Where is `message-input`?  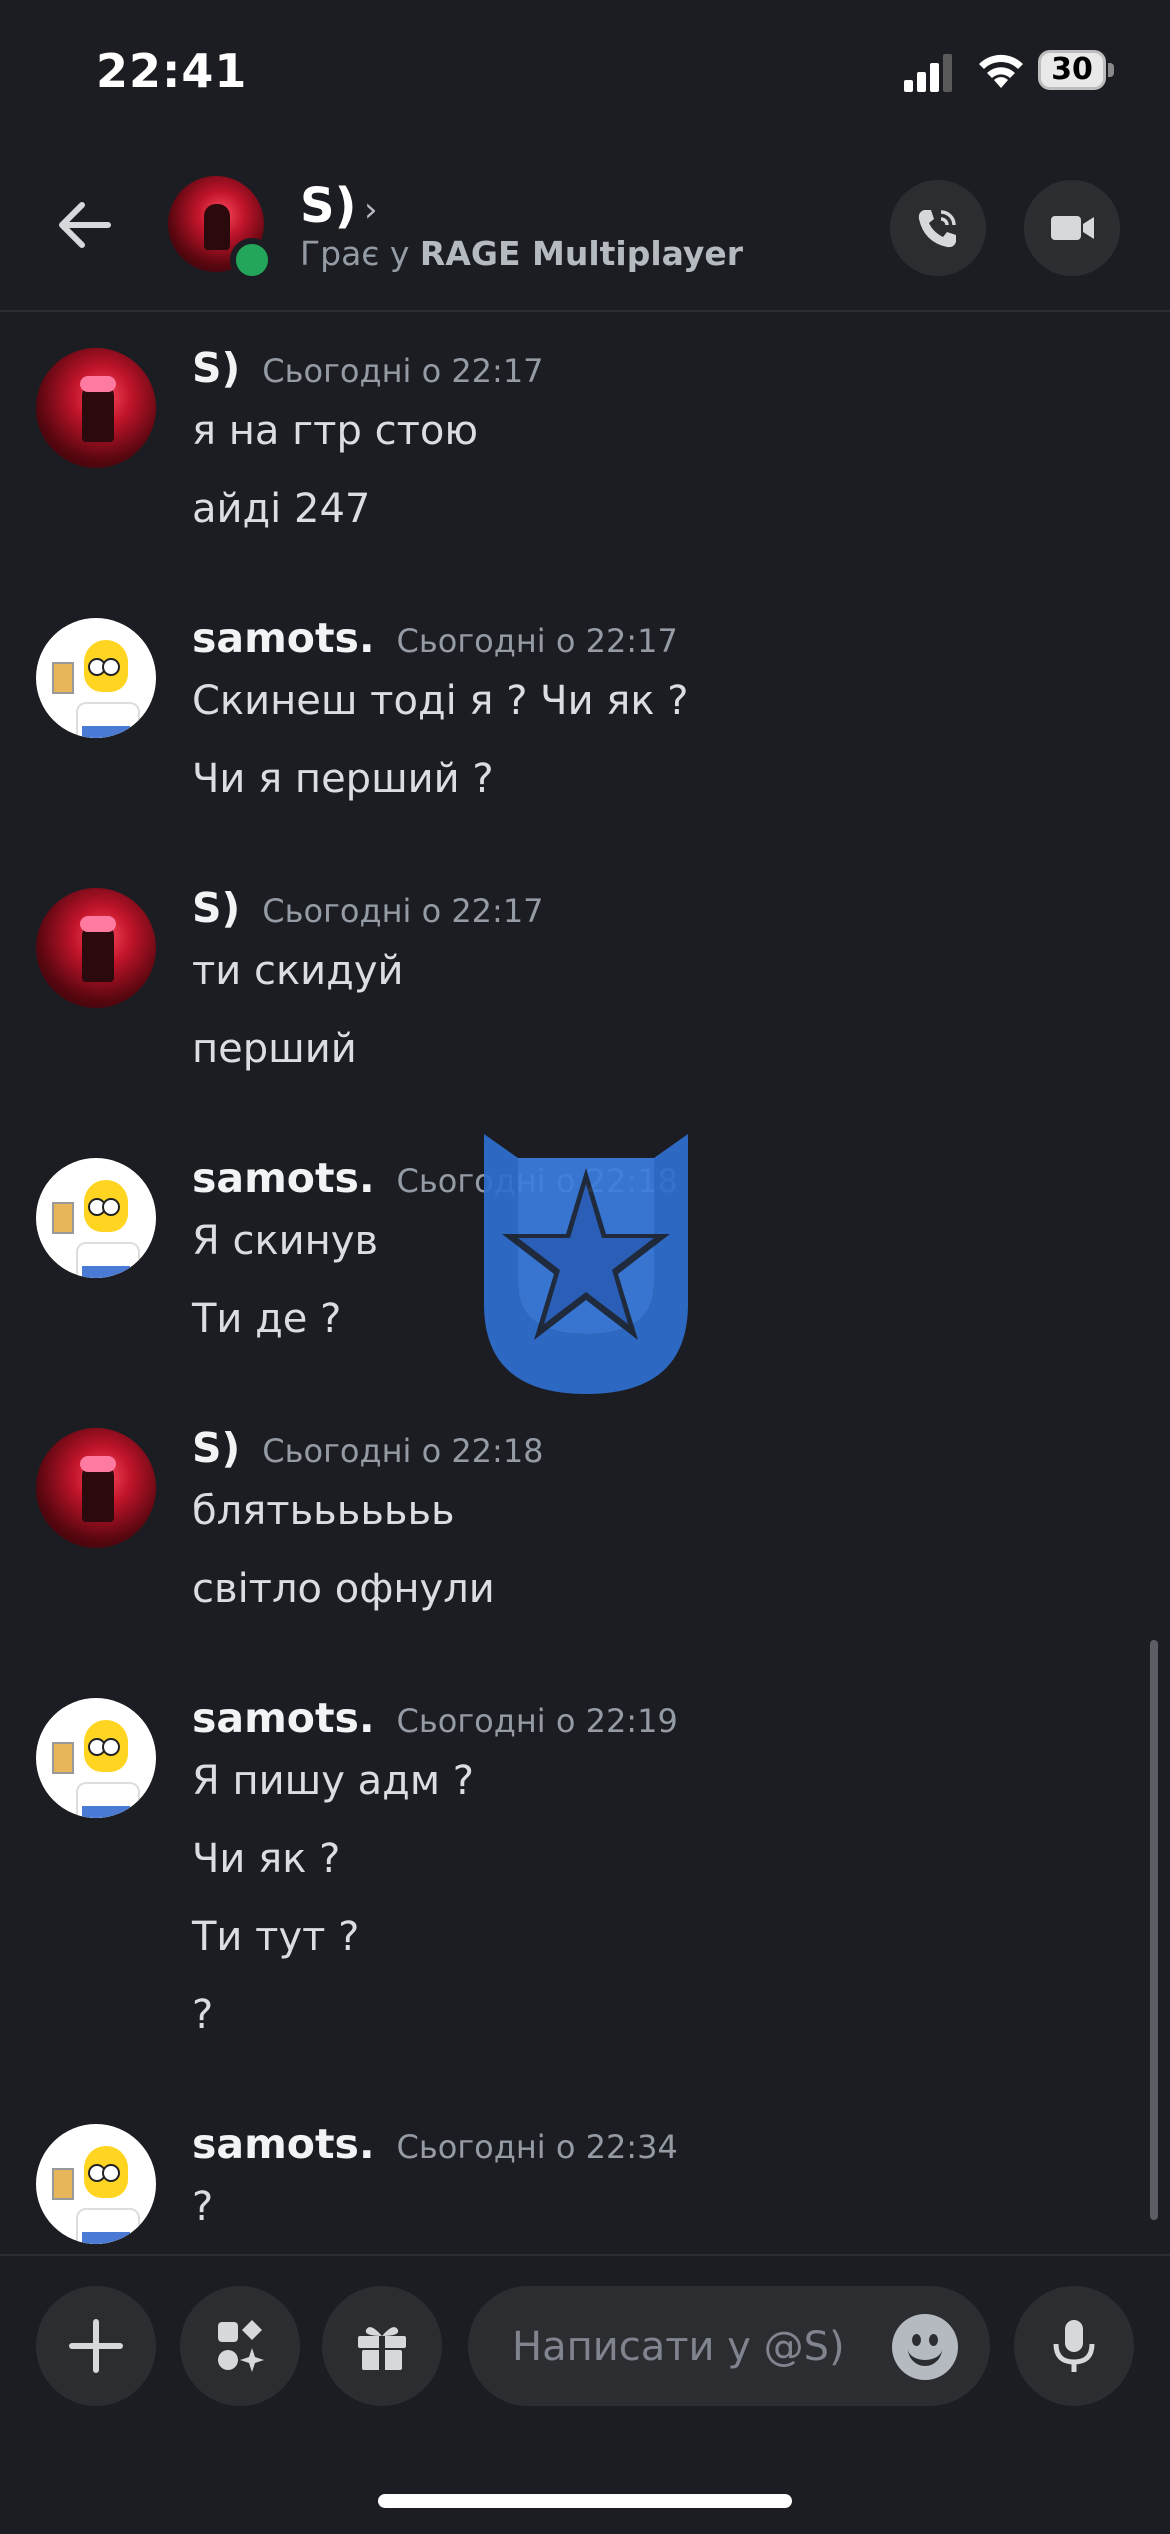 message-input is located at coordinates (692, 2347).